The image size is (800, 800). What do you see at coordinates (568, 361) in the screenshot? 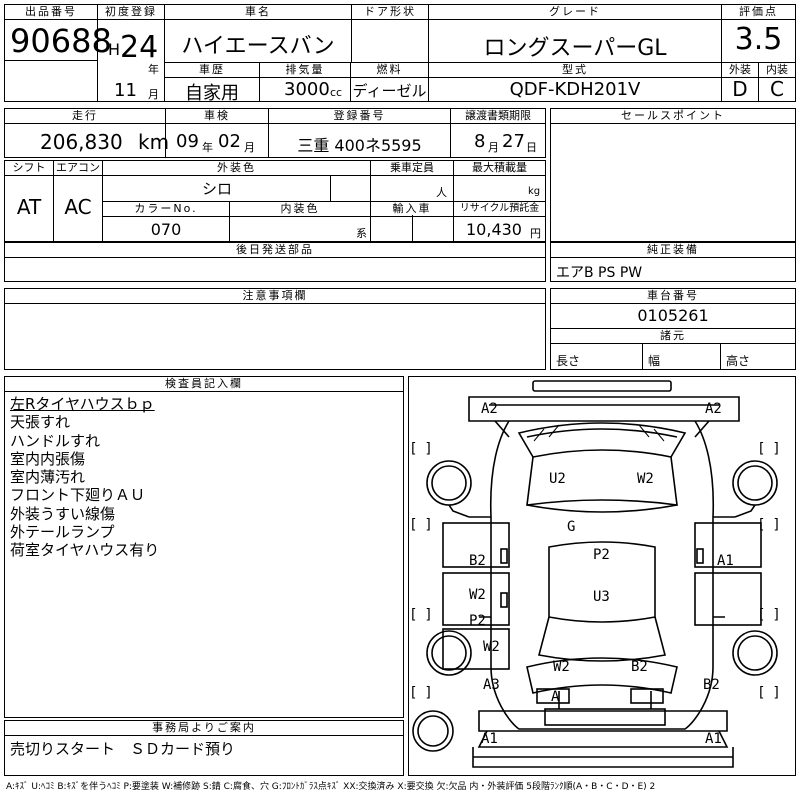
I see `length-label: 長さ` at bounding box center [568, 361].